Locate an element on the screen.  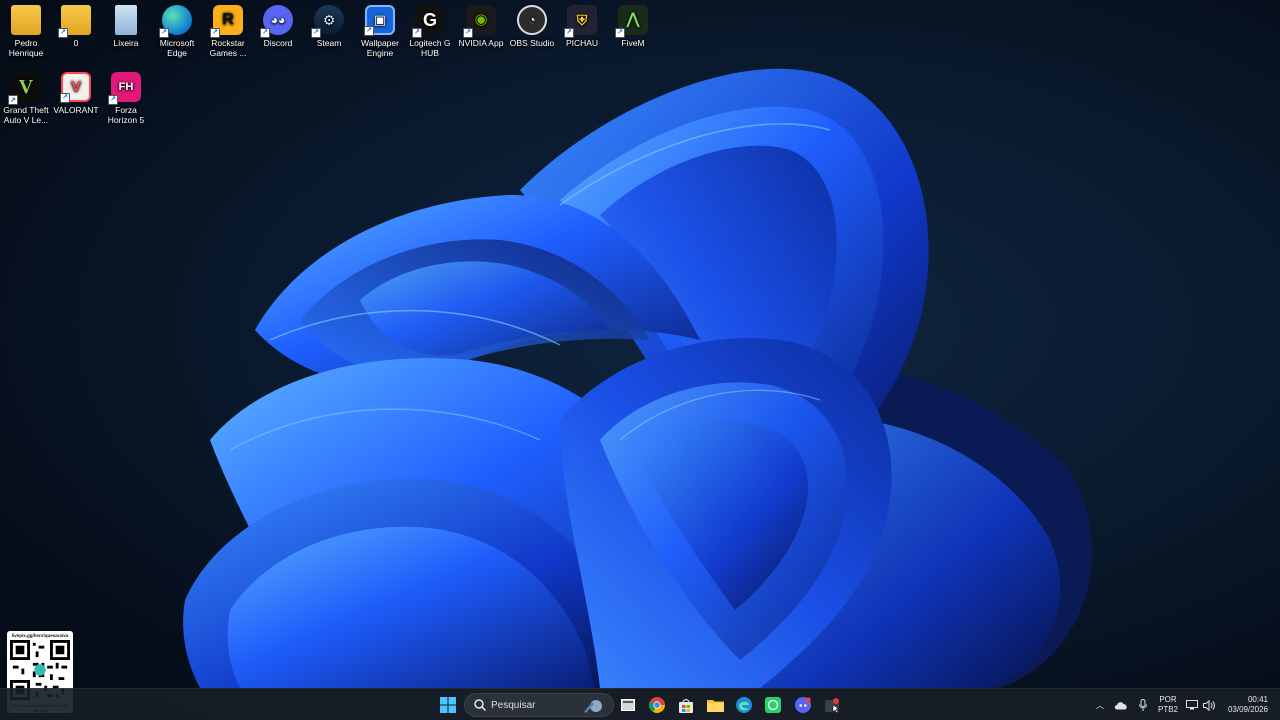
desktop-icon-valorant: V ↗ VALORANT is located at coordinates (76, 91).